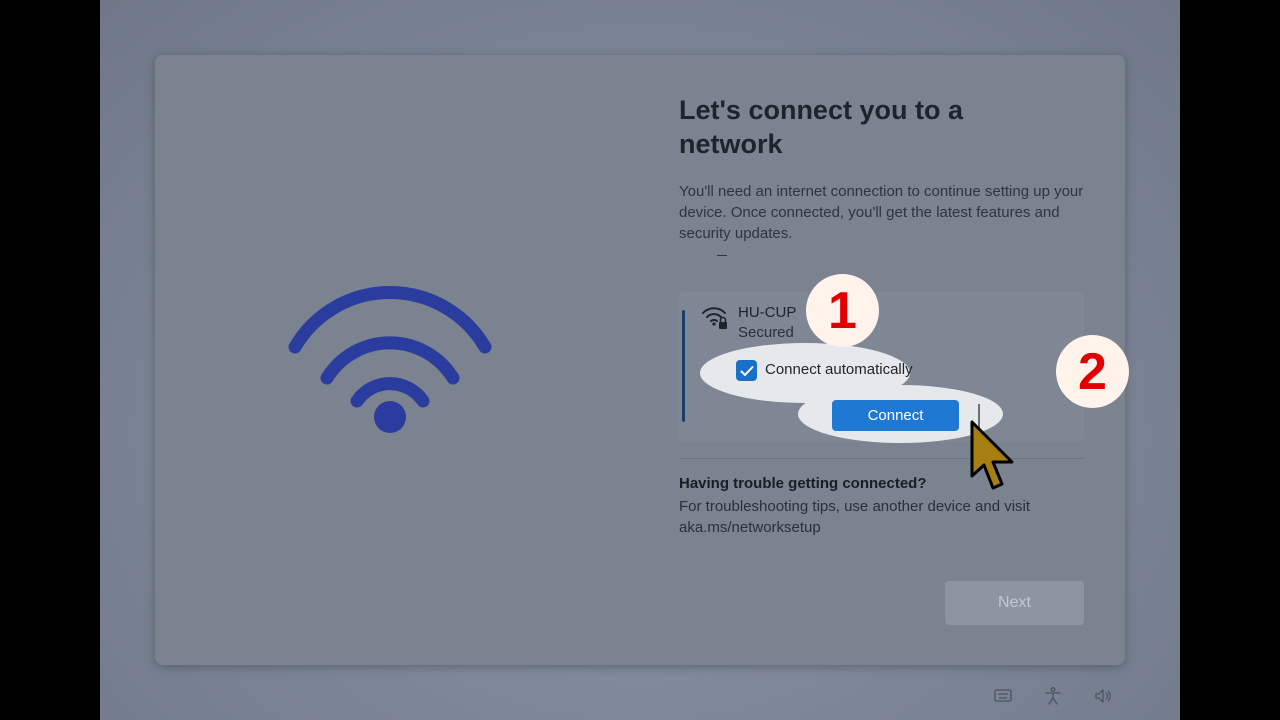  What do you see at coordinates (722, 255) in the screenshot?
I see `divider-dash` at bounding box center [722, 255].